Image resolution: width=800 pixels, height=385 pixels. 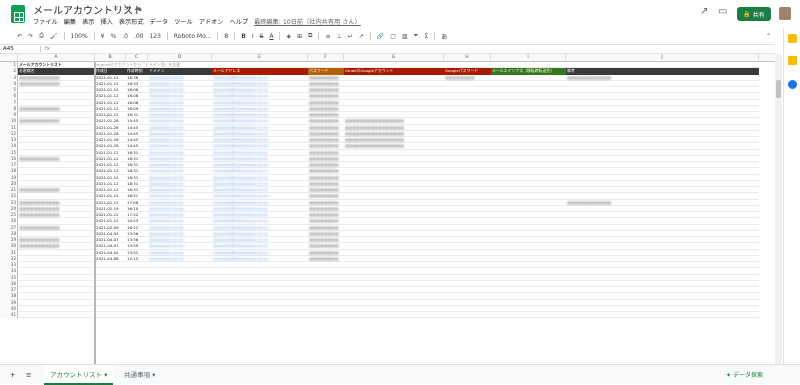 What do you see at coordinates (747, 14) in the screenshot?
I see `lock-icon: 🔒` at bounding box center [747, 14].